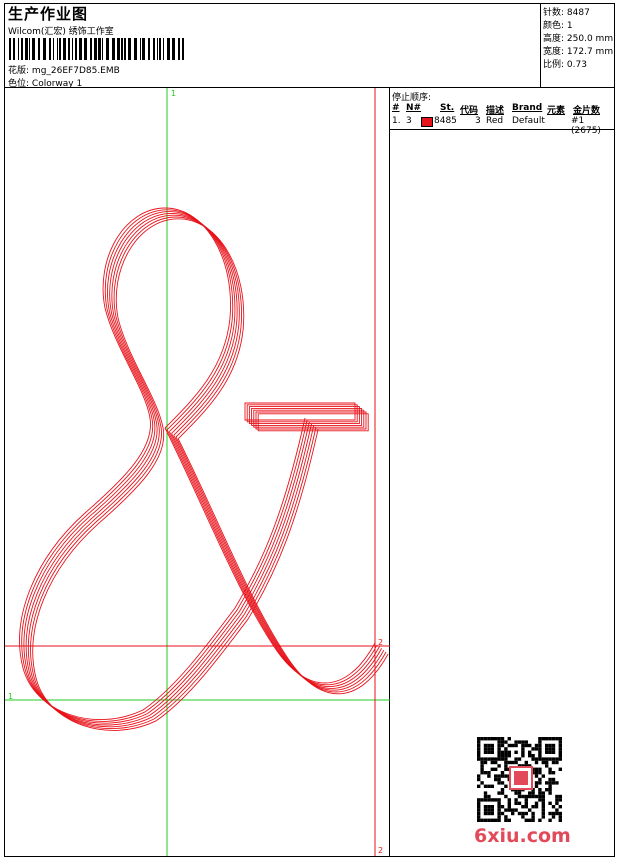  What do you see at coordinates (502, 129) in the screenshot?
I see `row-divider` at bounding box center [502, 129].